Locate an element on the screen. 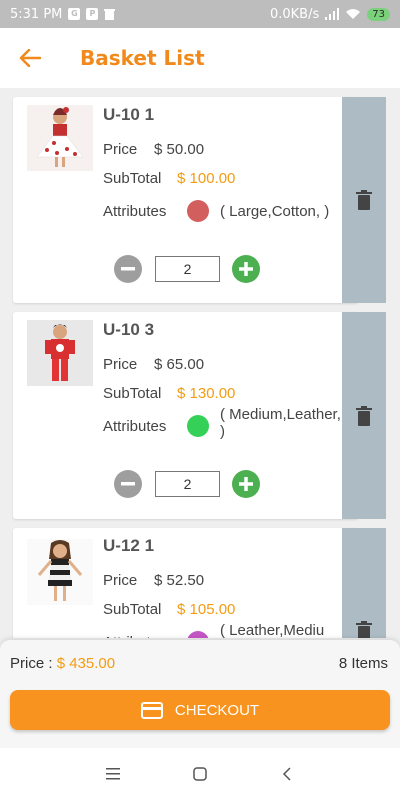  item-name: U-10 3 is located at coordinates (129, 329).